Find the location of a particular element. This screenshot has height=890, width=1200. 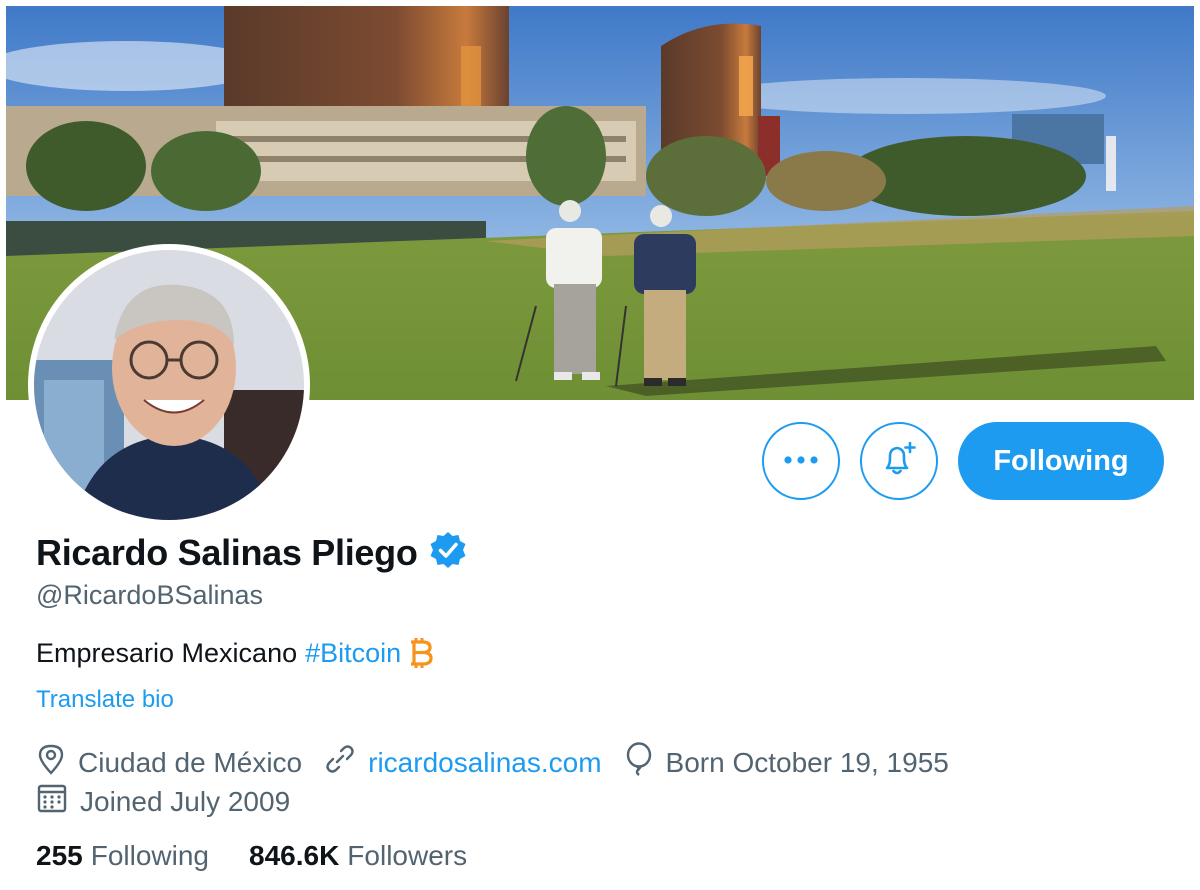

following-stat-link: 255 Following is located at coordinates (122, 856).